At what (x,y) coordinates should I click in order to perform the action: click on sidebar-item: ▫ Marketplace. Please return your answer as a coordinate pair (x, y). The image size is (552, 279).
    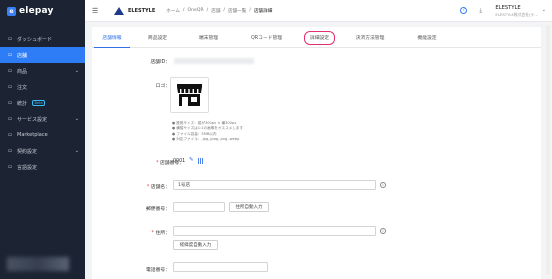
    Looking at the image, I should click on (42, 135).